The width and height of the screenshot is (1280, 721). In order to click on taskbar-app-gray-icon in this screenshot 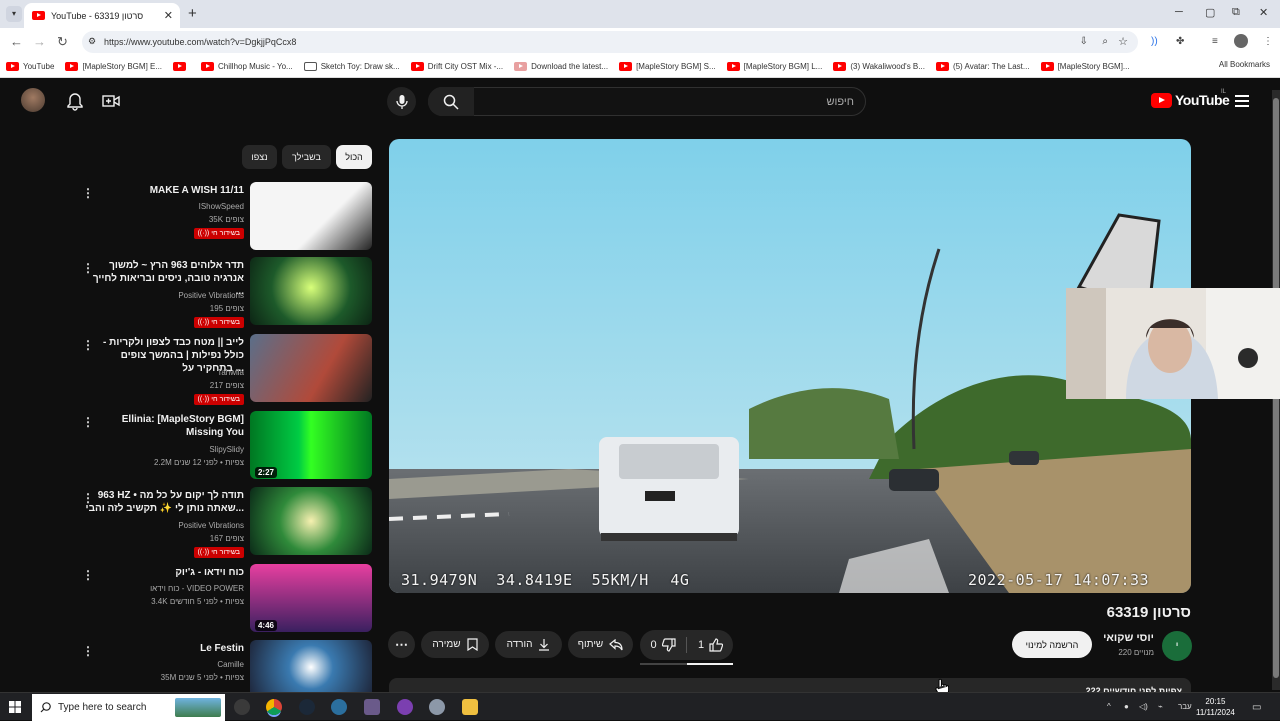, I will do `click(437, 707)`.